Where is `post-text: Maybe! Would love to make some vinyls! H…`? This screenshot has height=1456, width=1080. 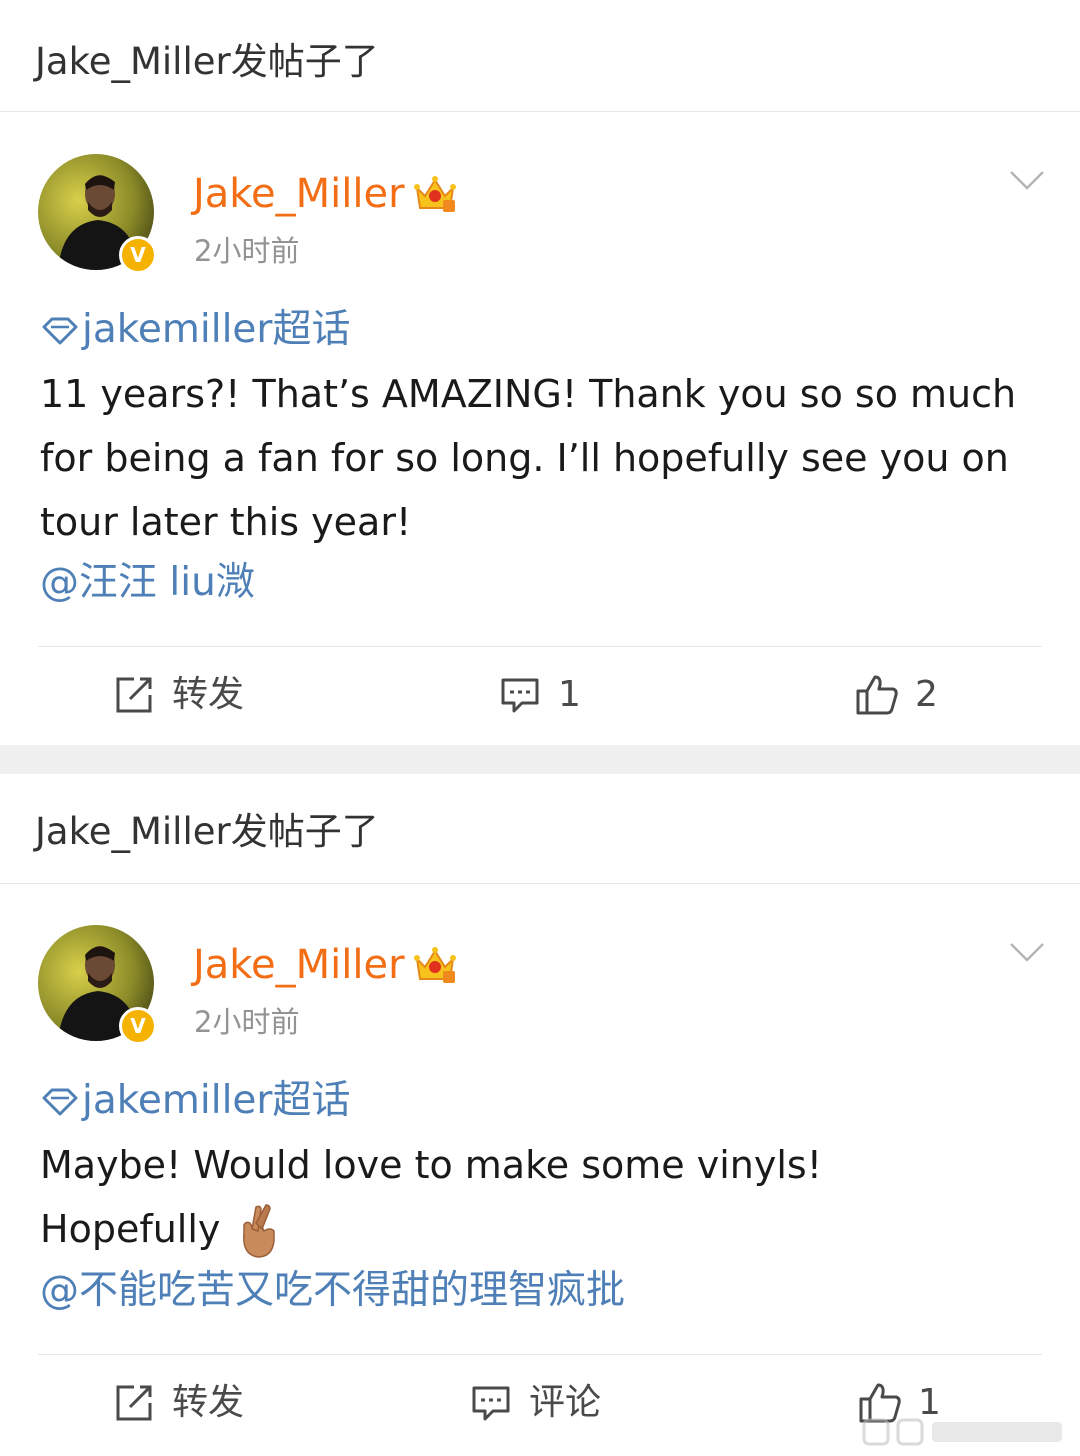
post-text: Maybe! Would love to make some vinyls! H… is located at coordinates (545, 1197).